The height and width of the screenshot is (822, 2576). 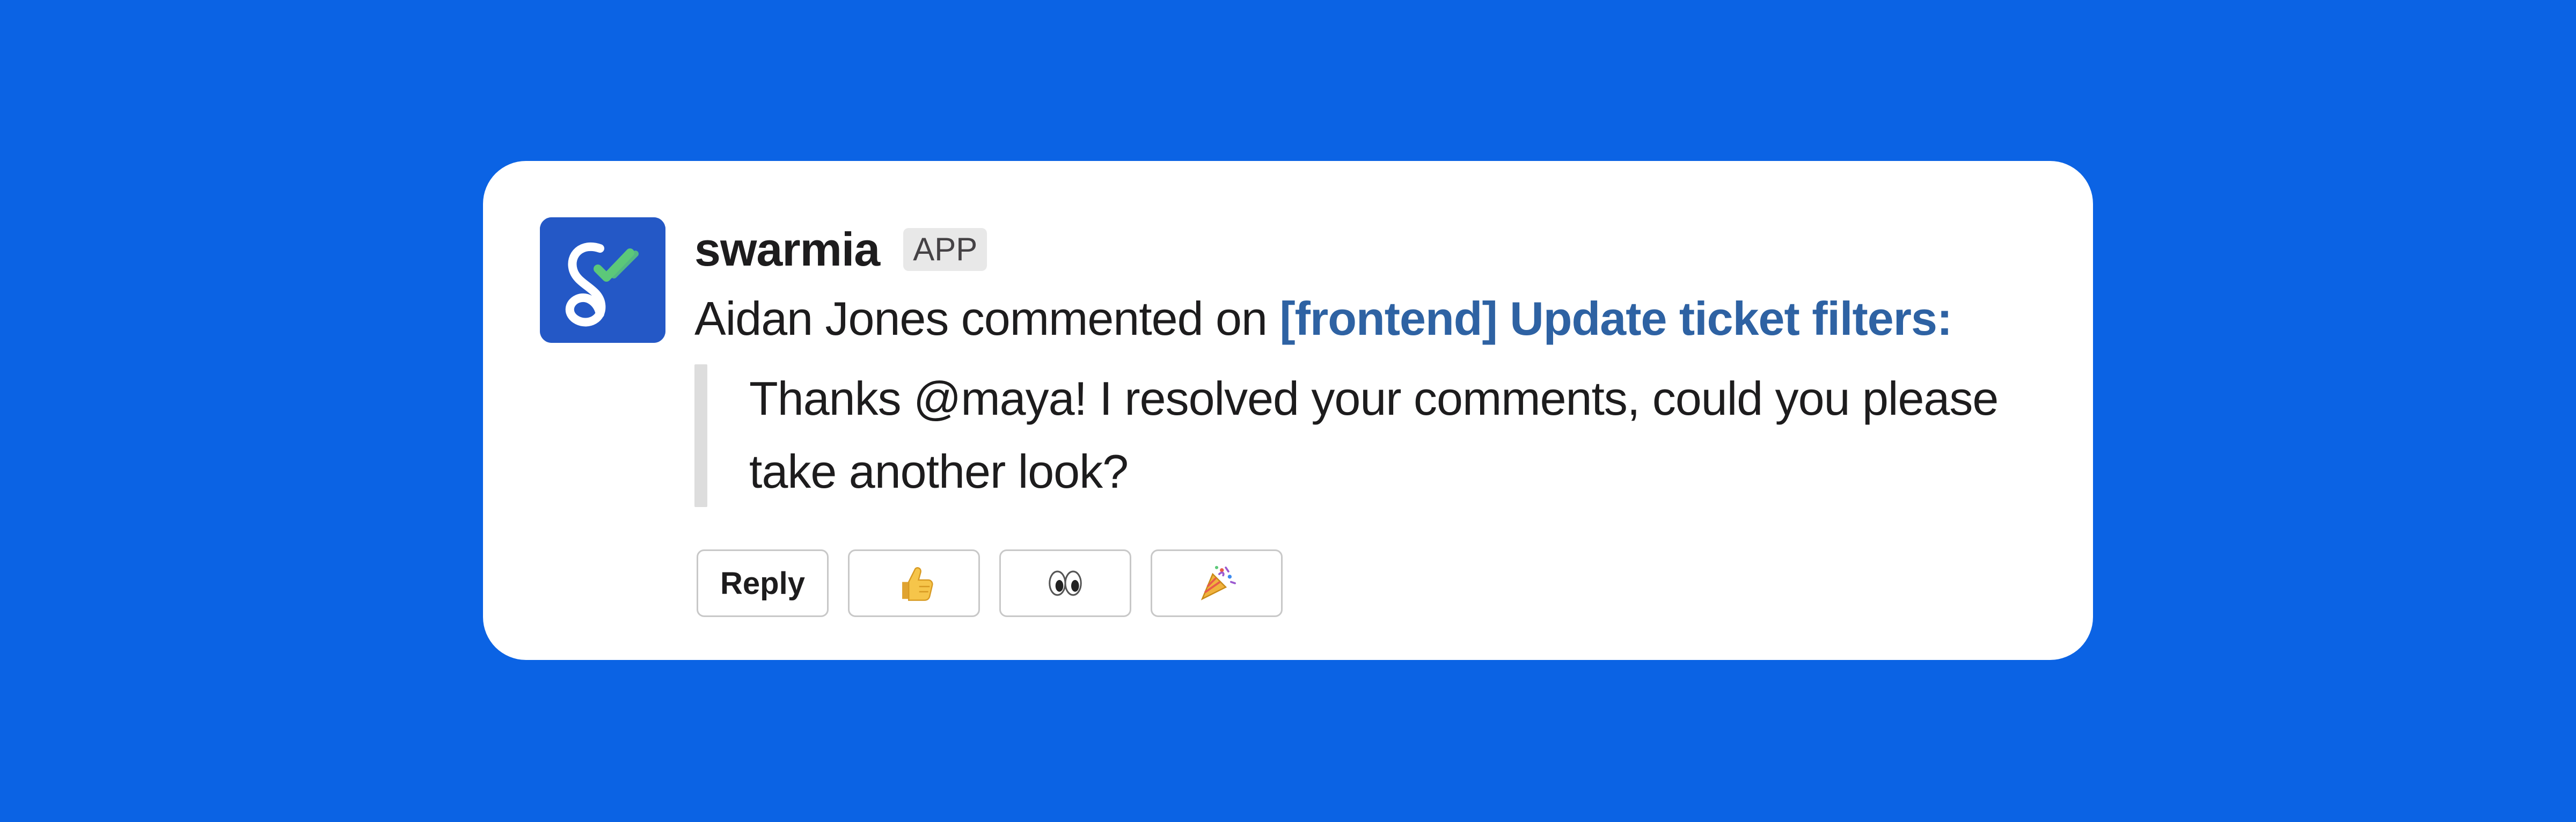 I want to click on app-name: swarmia, so click(x=787, y=249).